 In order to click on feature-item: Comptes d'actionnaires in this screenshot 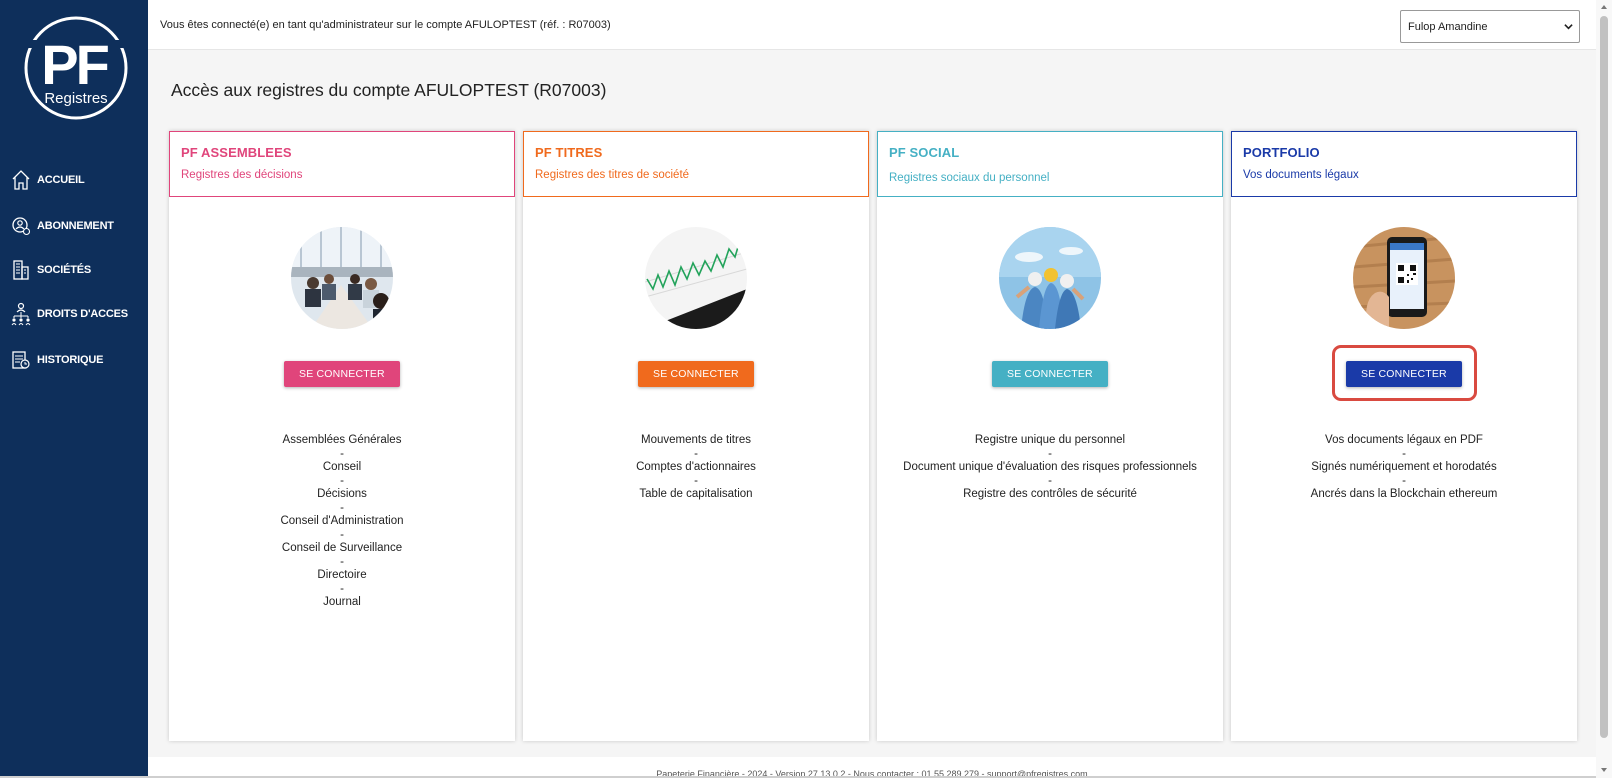, I will do `click(696, 467)`.